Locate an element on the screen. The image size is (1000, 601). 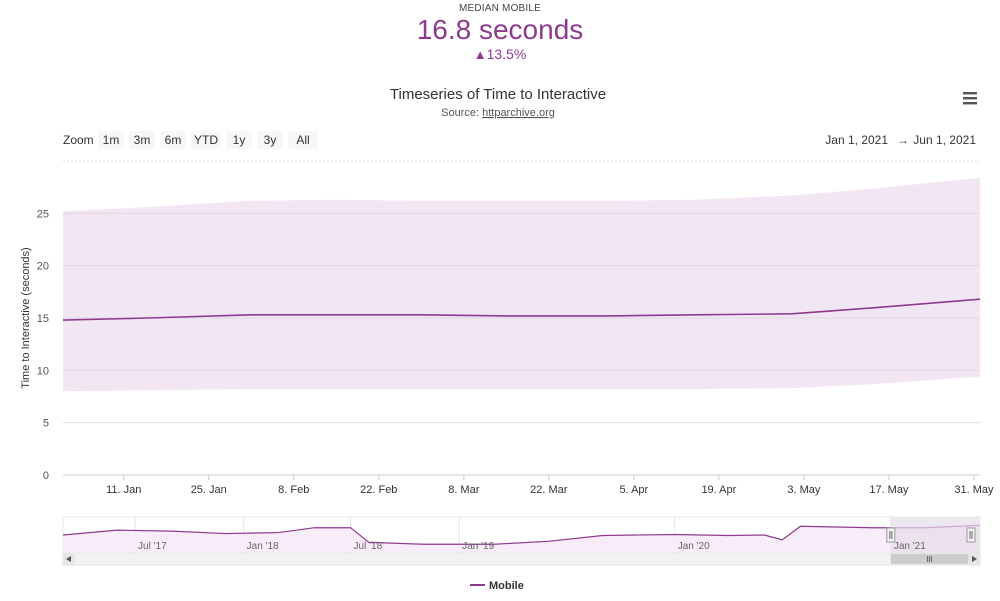
x-tick-label: 22. Mar is located at coordinates (549, 490).